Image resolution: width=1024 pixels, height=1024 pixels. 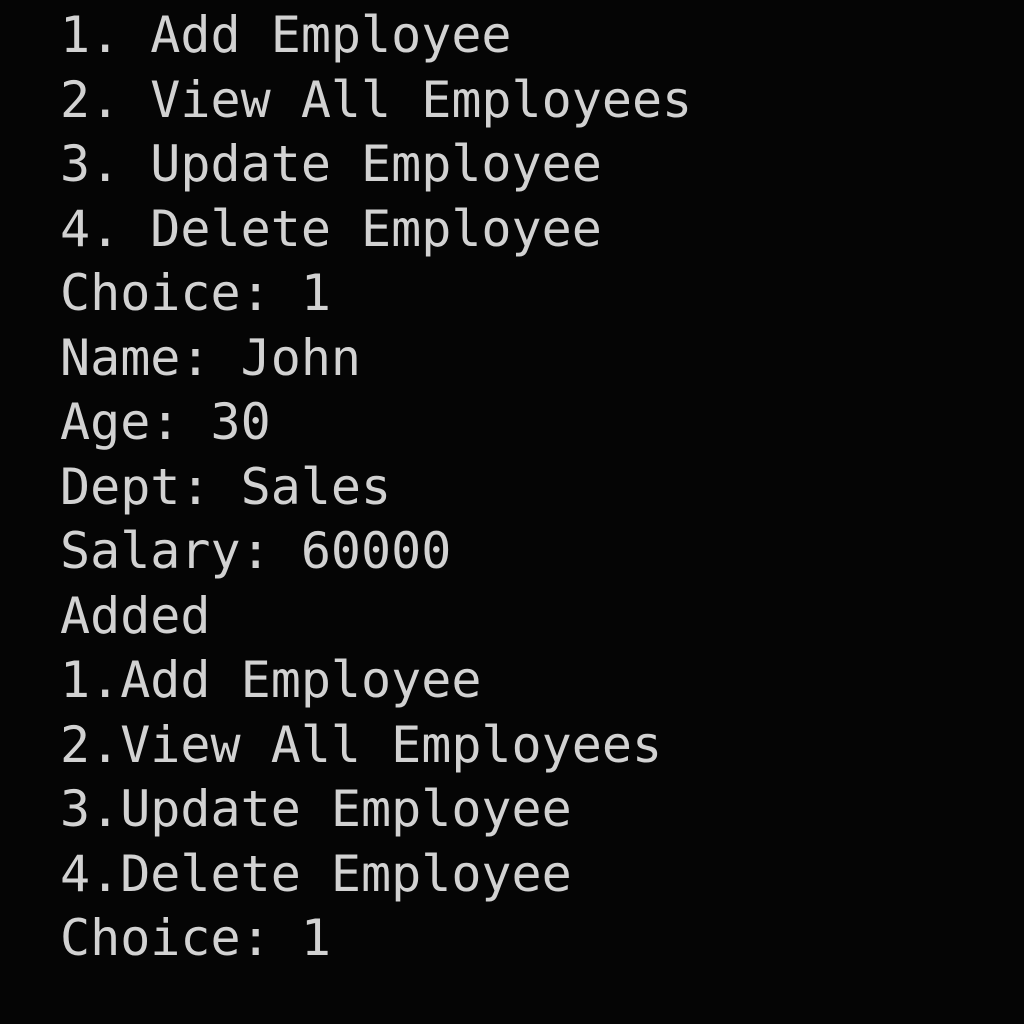 What do you see at coordinates (331, 229) in the screenshot?
I see `menu-item-delete-employee: 4. Delete Employee` at bounding box center [331, 229].